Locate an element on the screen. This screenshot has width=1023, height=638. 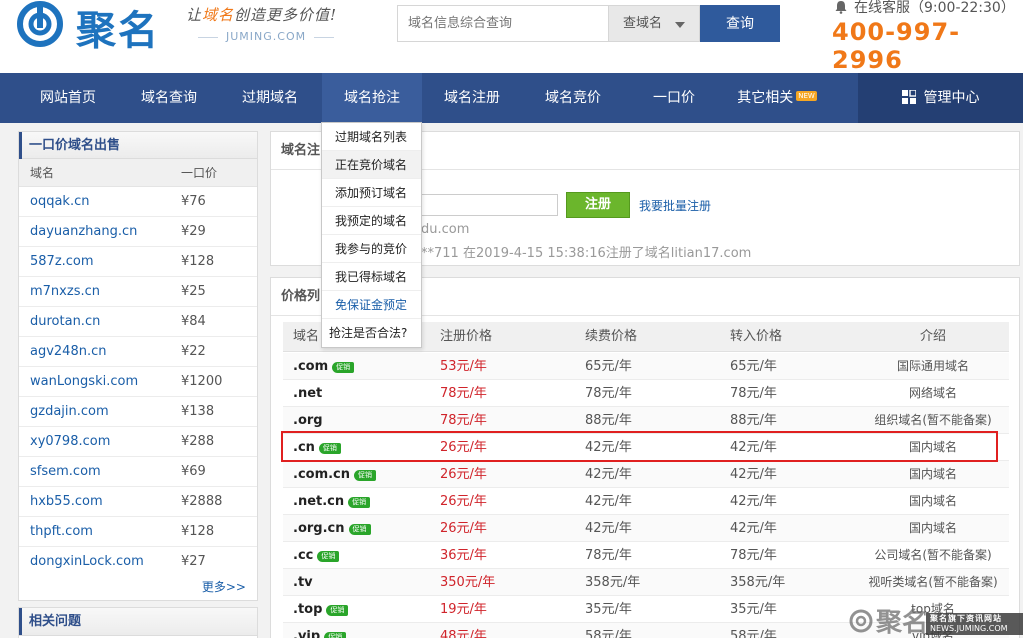
list-item: oqqak.cn ¥76 is located at coordinates (138, 202).